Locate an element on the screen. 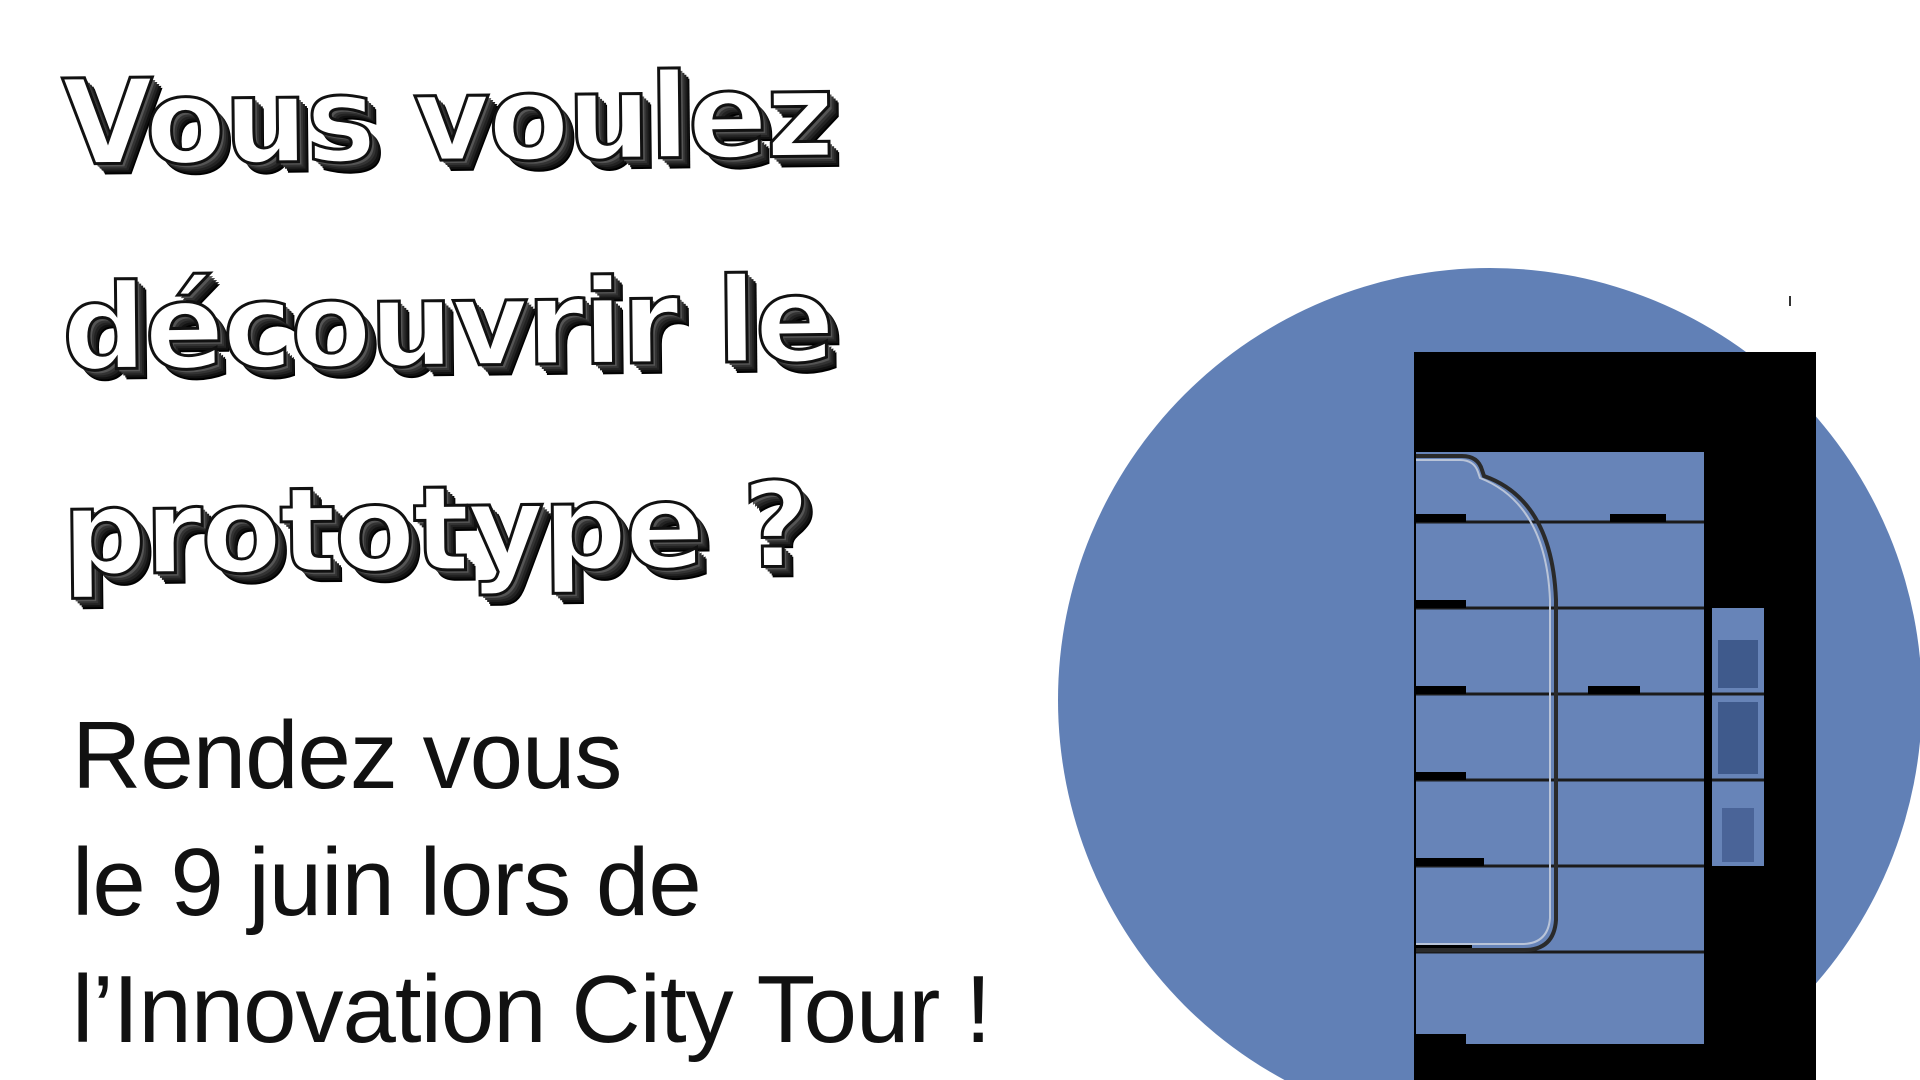 The image size is (1920, 1080). subtext-line-2: le 9 juin lors de is located at coordinates (387, 882).